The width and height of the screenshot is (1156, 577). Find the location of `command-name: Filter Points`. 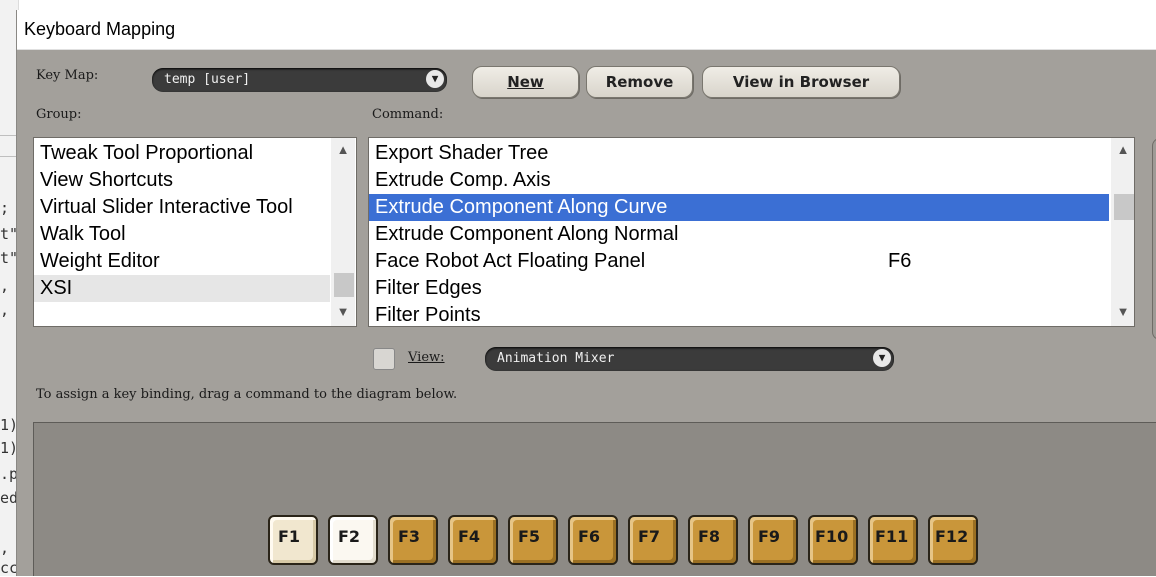

command-name: Filter Points is located at coordinates (428, 315).